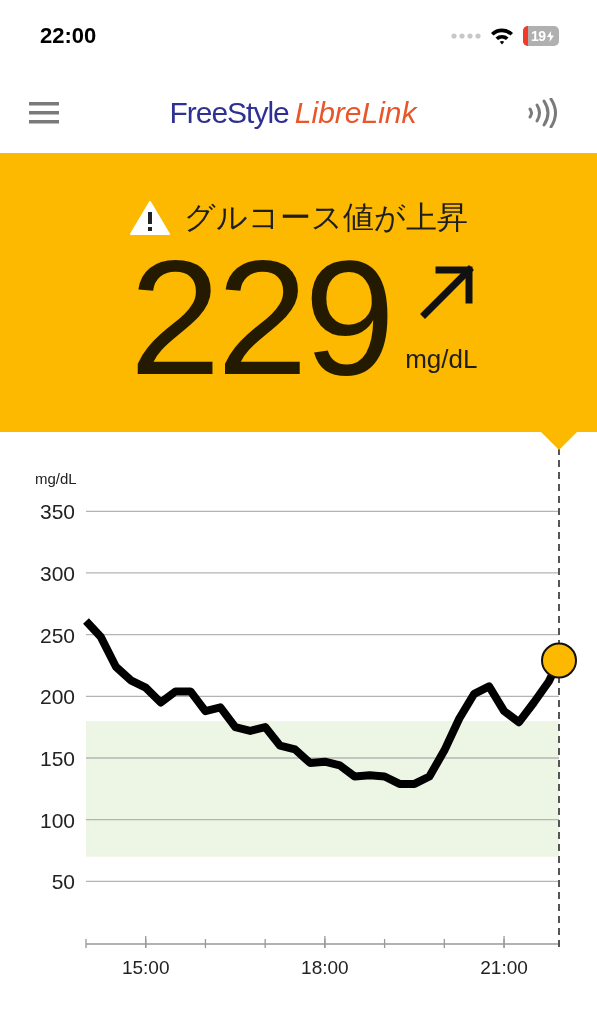  What do you see at coordinates (68, 36) in the screenshot?
I see `status-time: 22:00` at bounding box center [68, 36].